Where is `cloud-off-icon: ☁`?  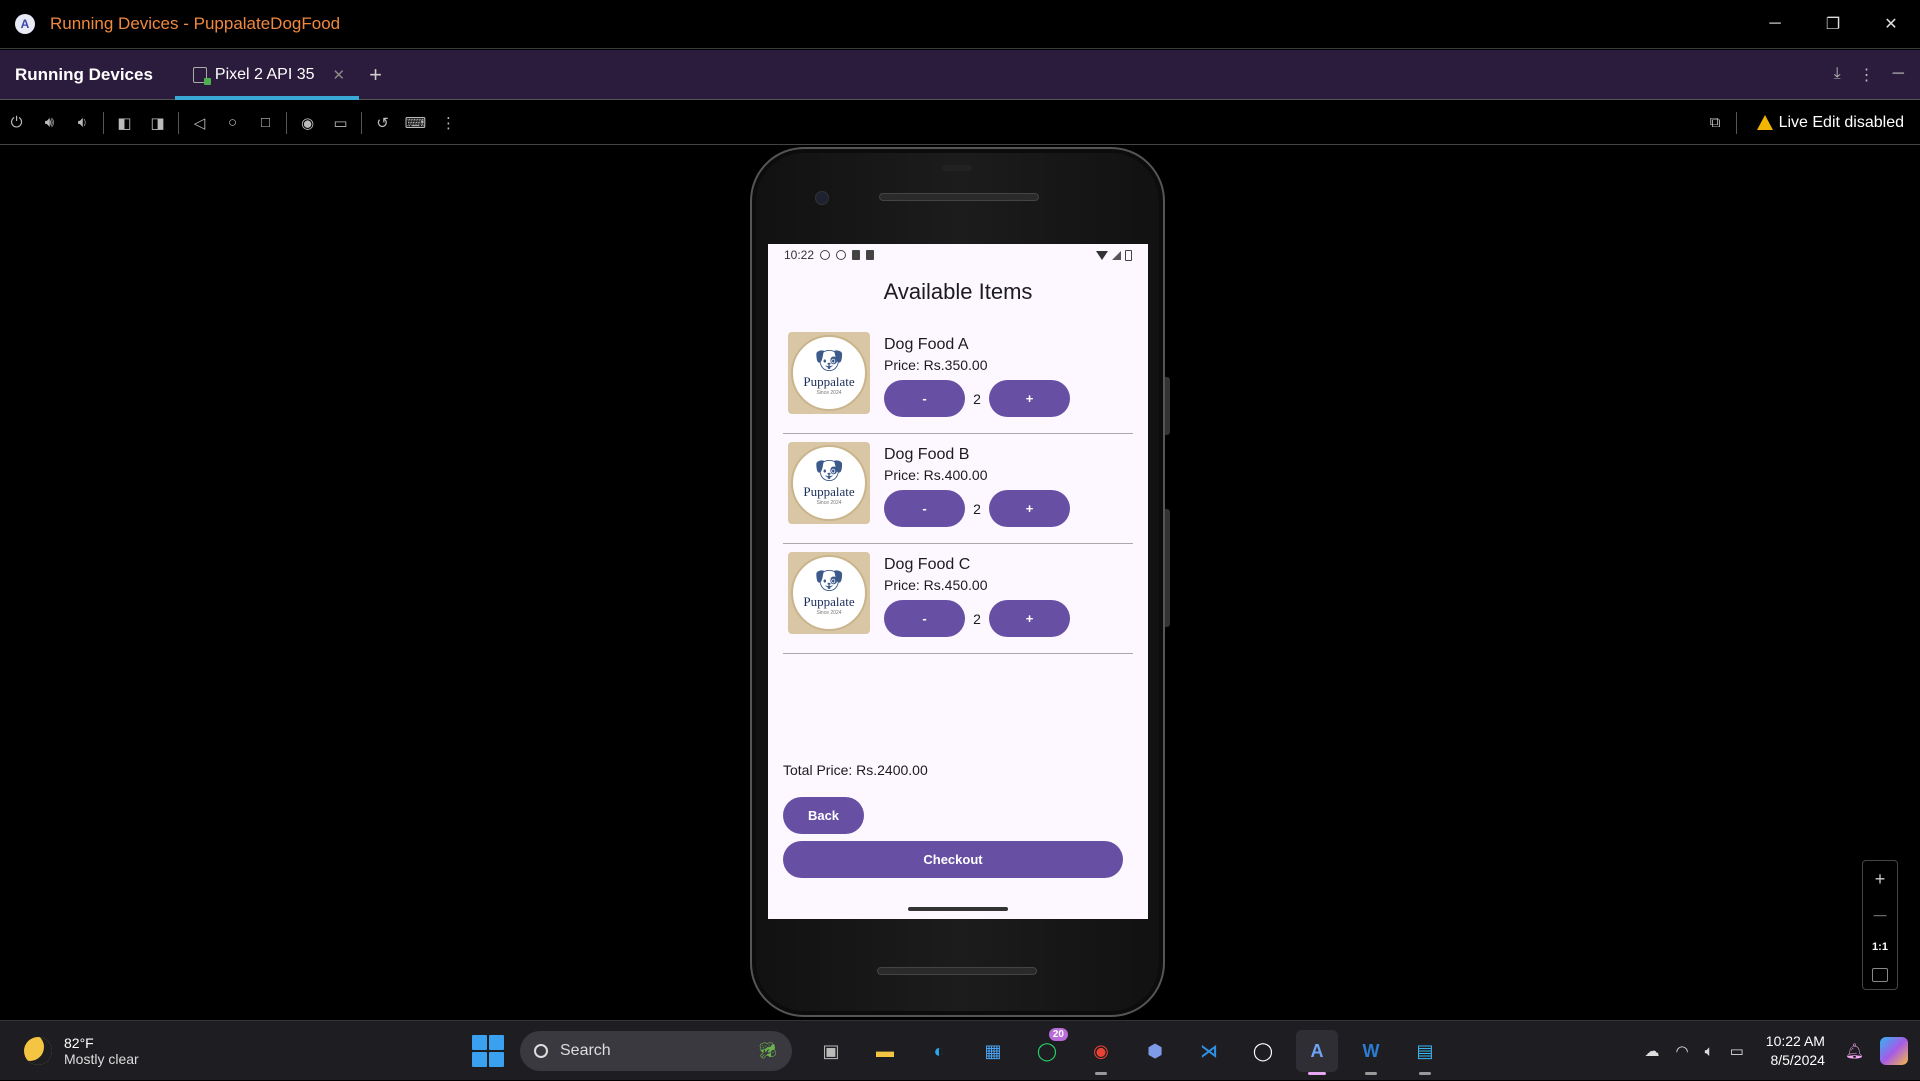
cloud-off-icon: ☁ is located at coordinates (1652, 1051).